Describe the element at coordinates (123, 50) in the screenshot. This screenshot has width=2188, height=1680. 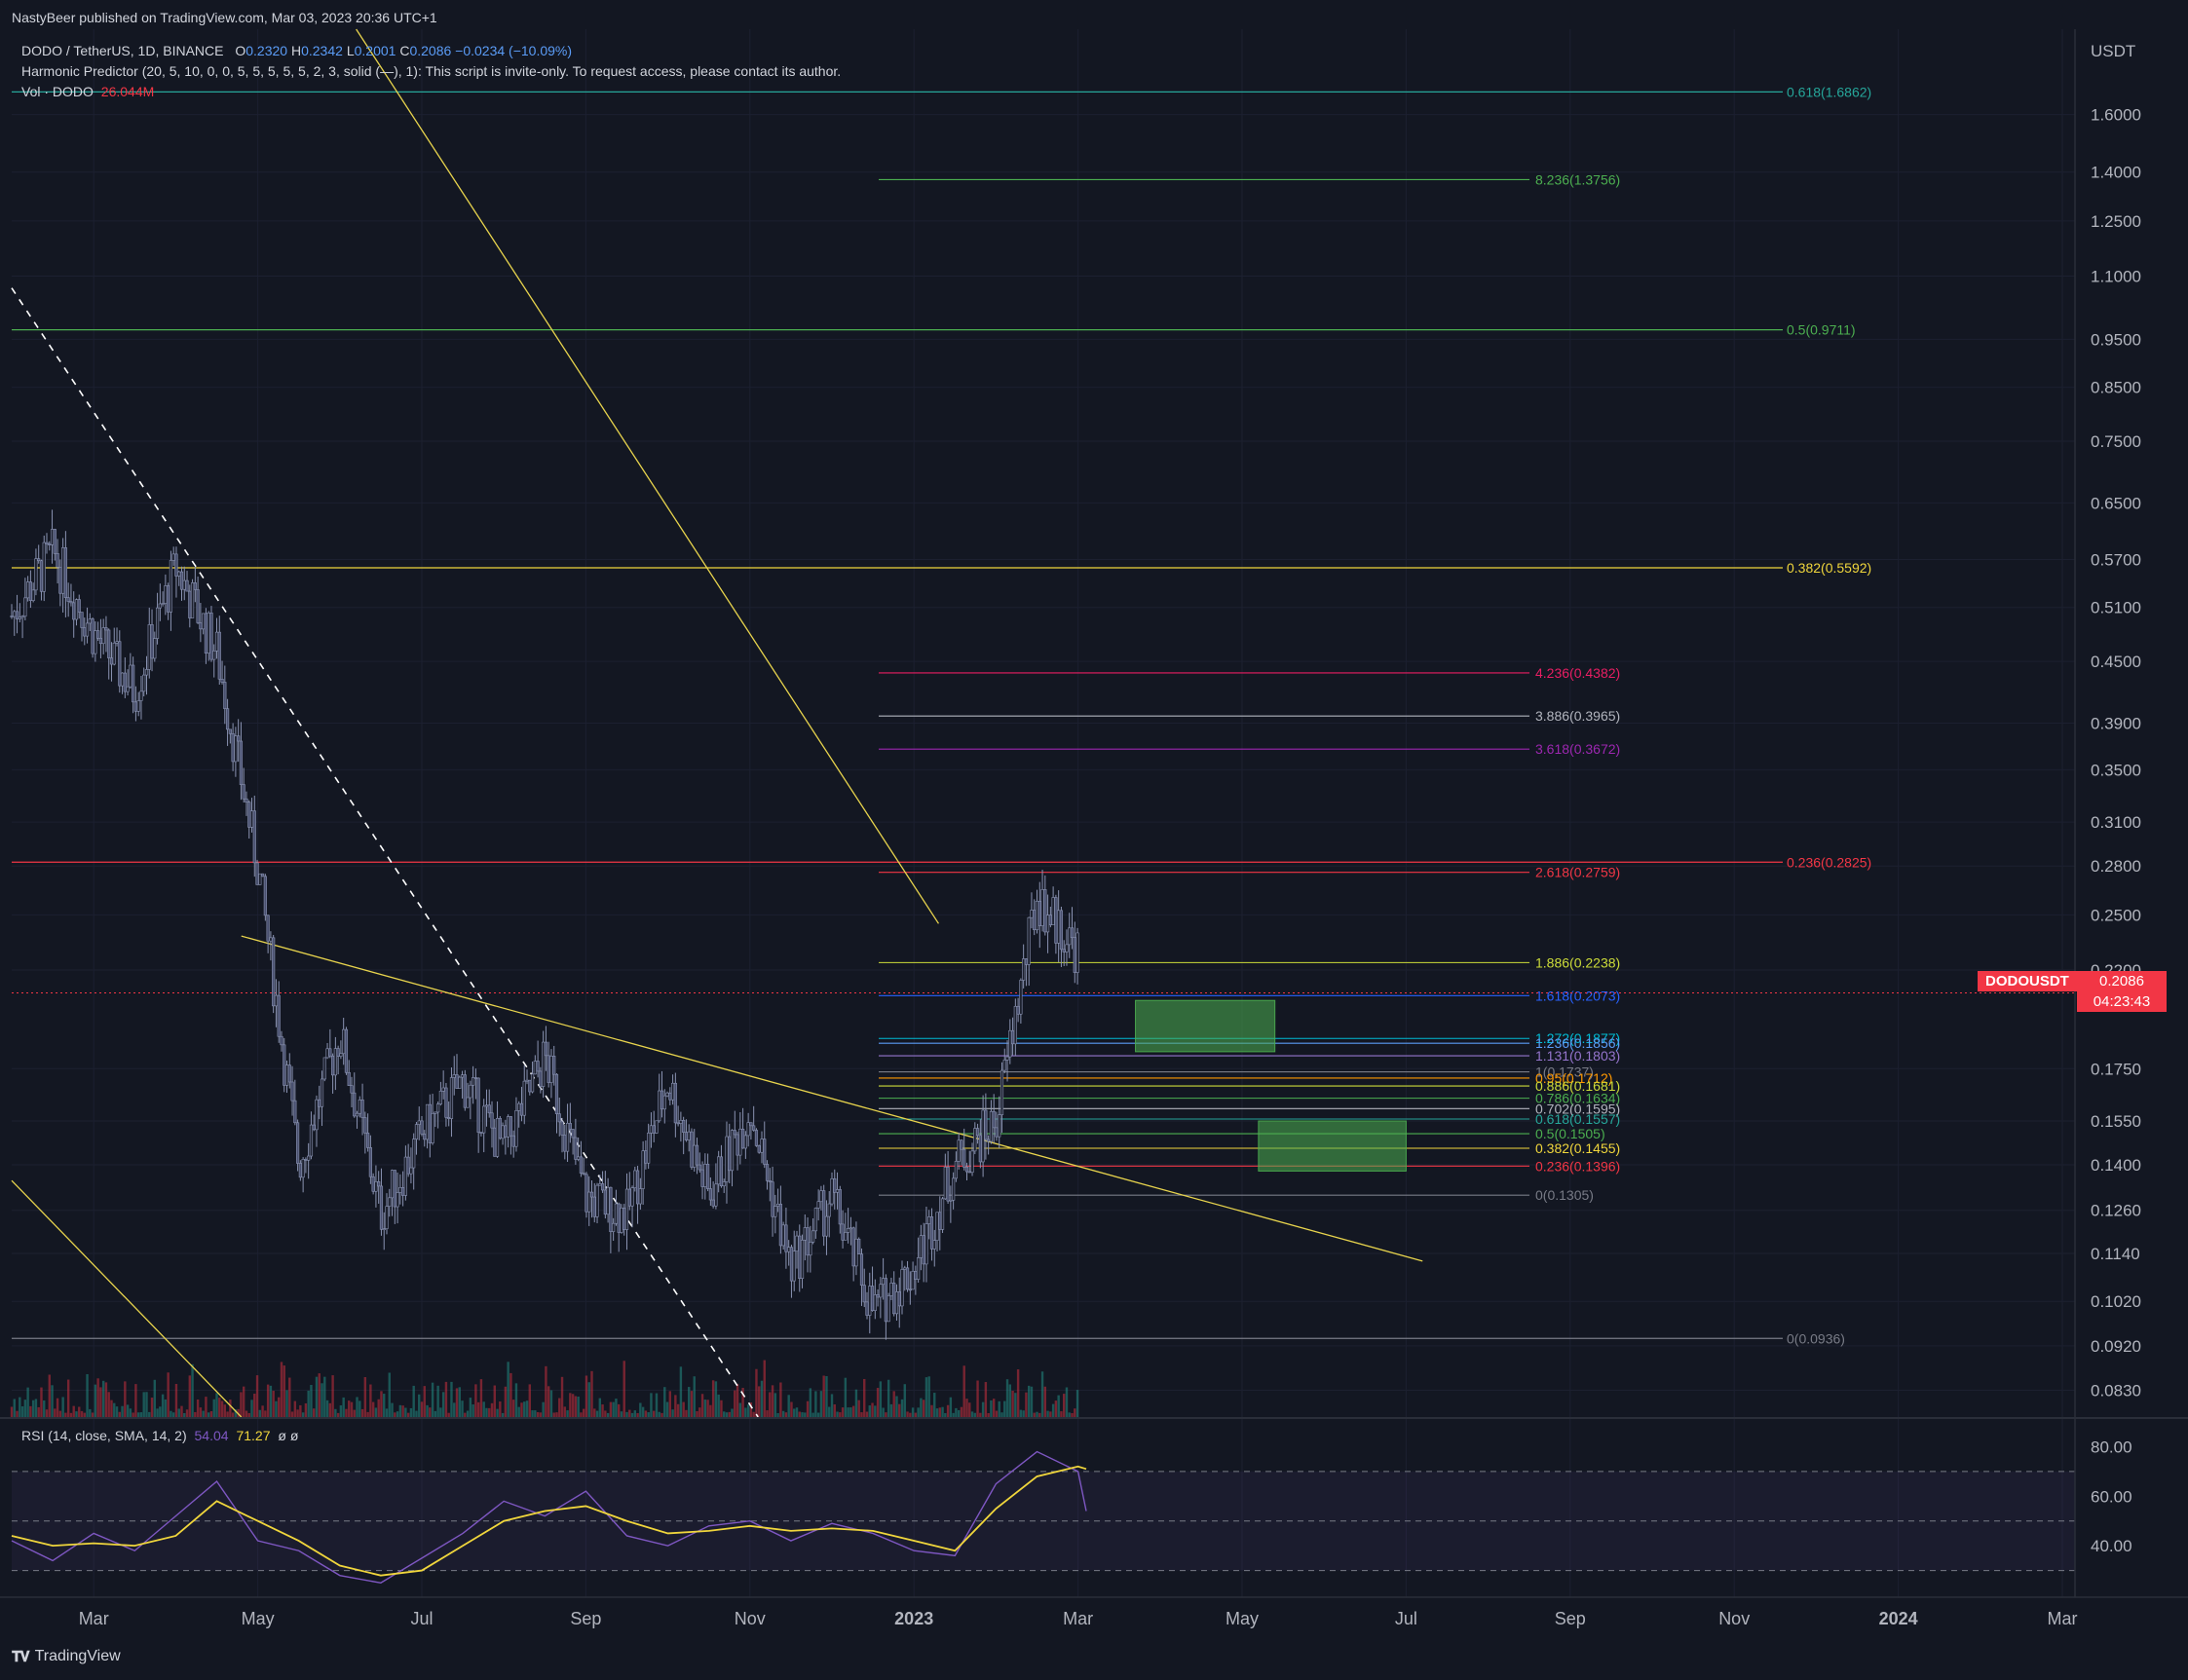
I see `symbol-title: DODO / TetherUS, 1D, BINANCE` at that location.